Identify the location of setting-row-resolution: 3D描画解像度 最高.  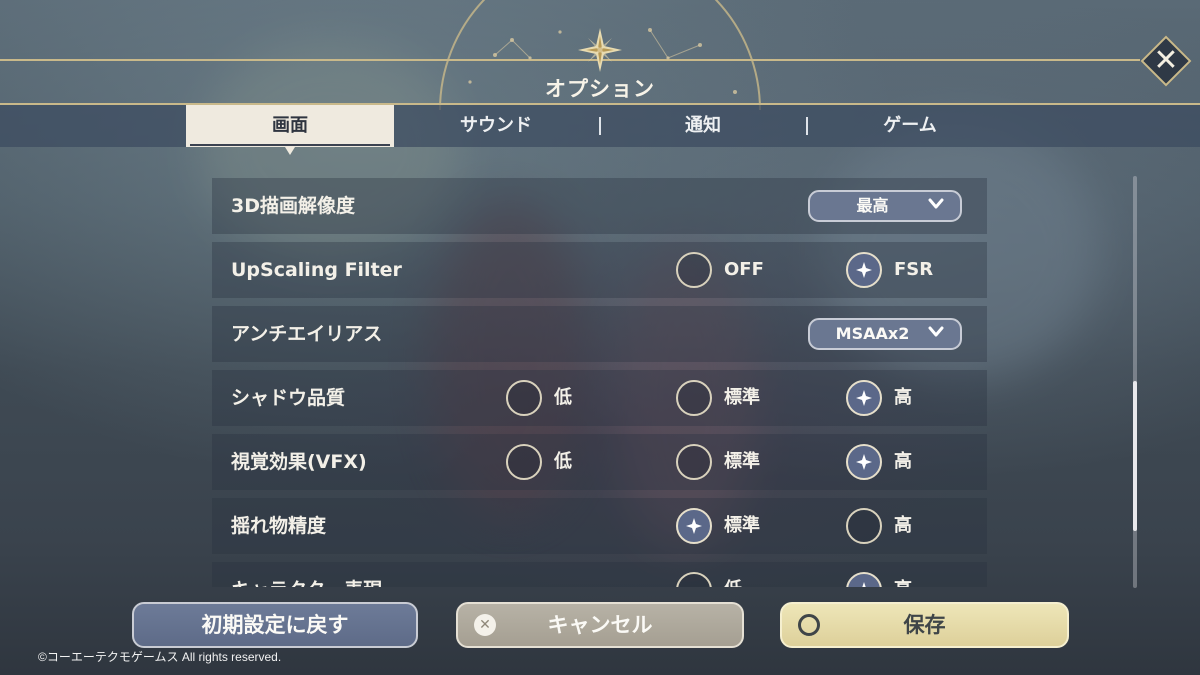
(599, 206).